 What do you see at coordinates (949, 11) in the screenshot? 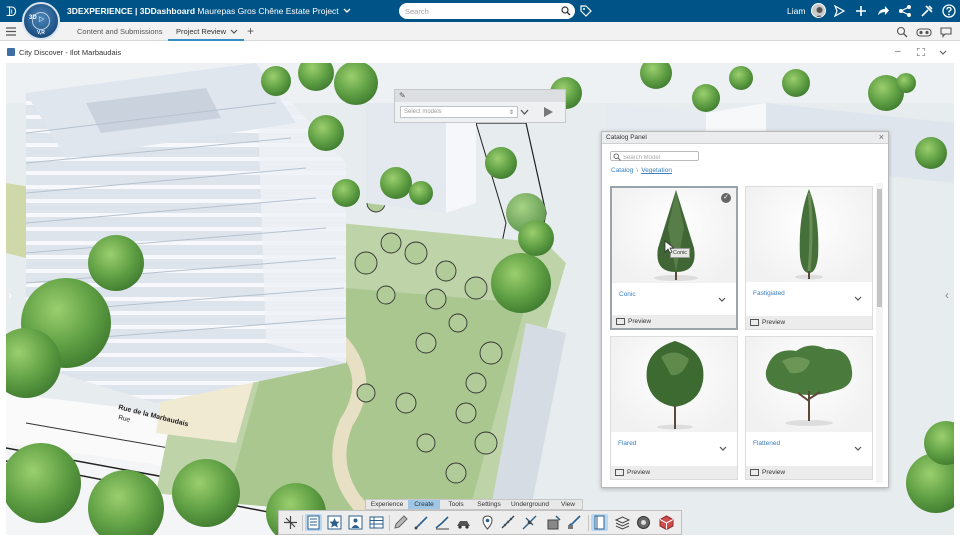
I see `help-icon` at bounding box center [949, 11].